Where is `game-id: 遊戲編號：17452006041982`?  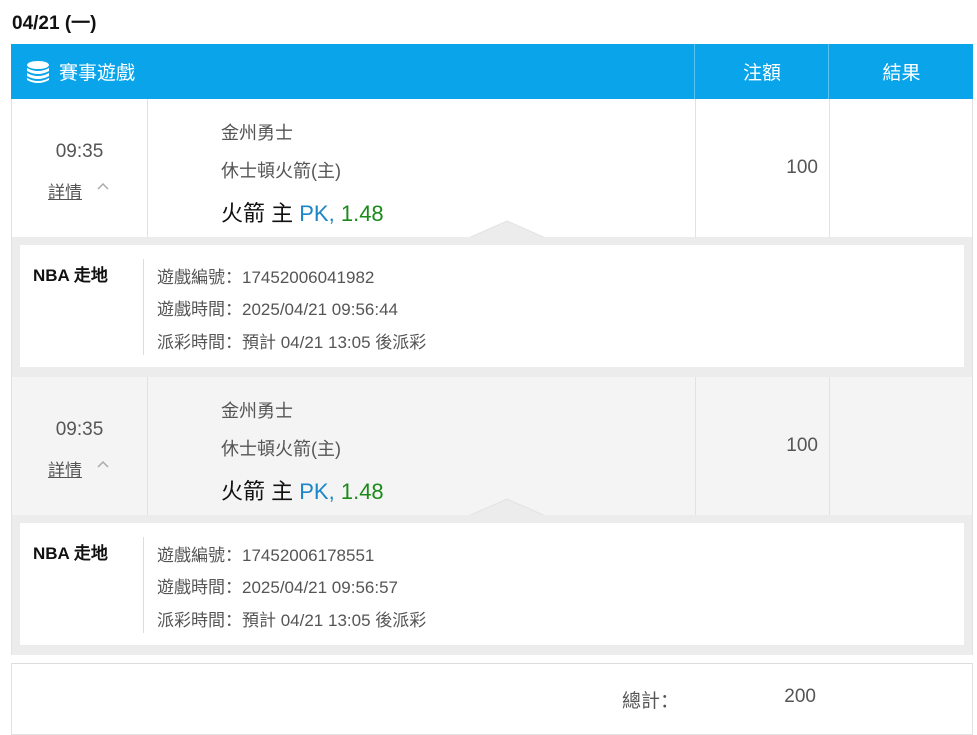
game-id: 遊戲編號：17452006041982 is located at coordinates (266, 277).